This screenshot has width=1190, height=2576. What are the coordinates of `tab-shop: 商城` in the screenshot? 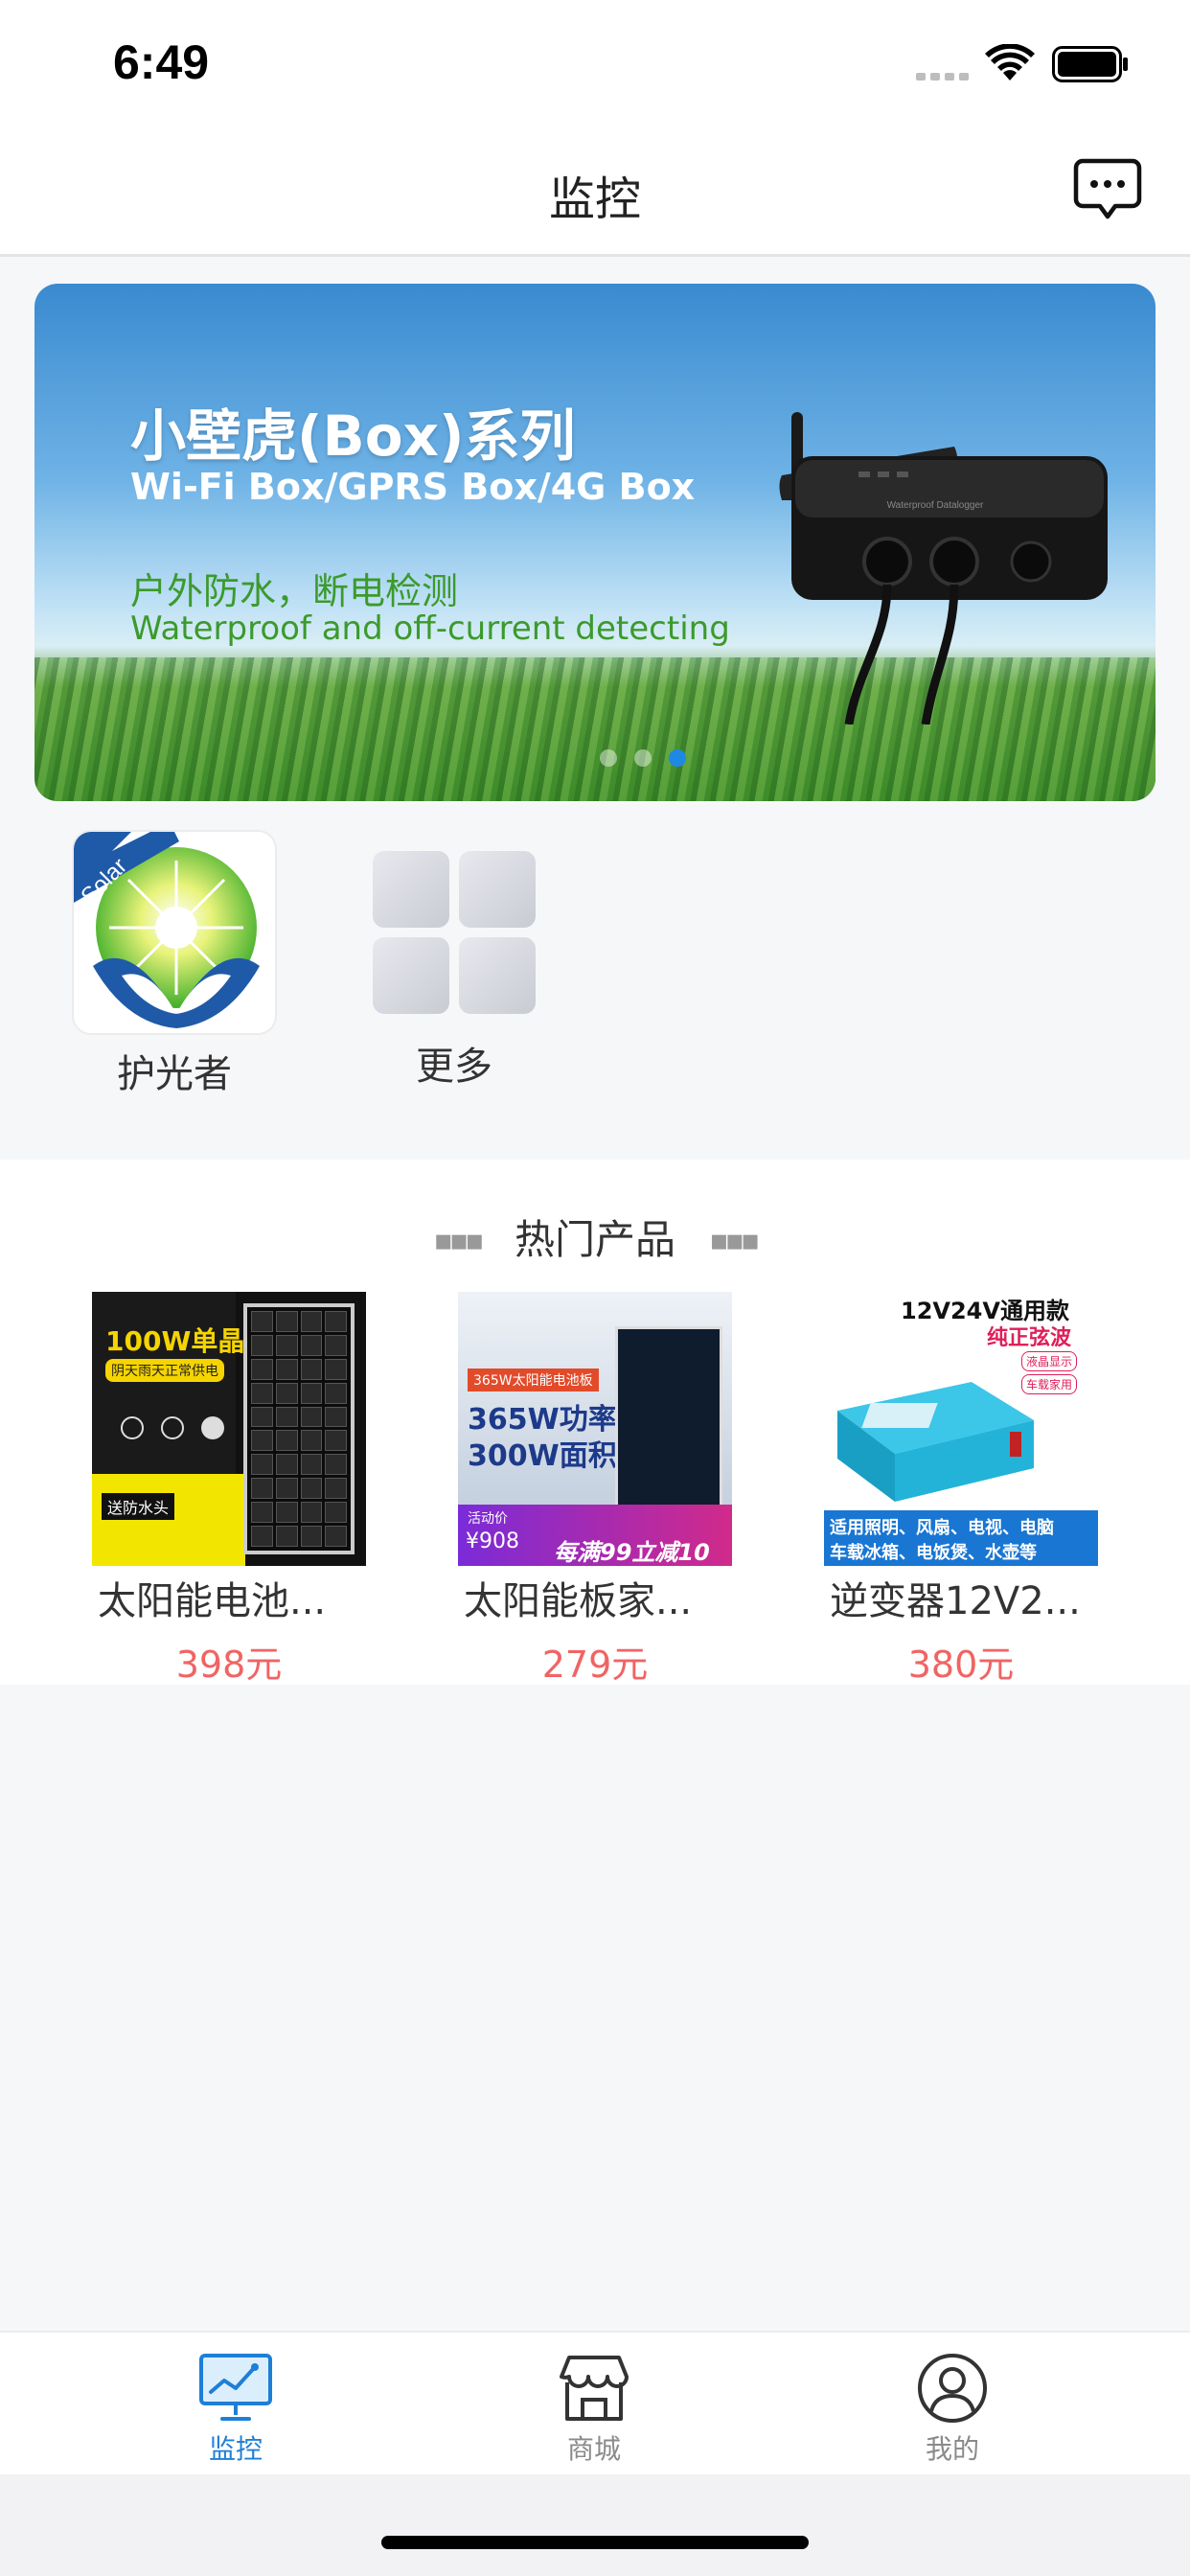 It's located at (594, 2409).